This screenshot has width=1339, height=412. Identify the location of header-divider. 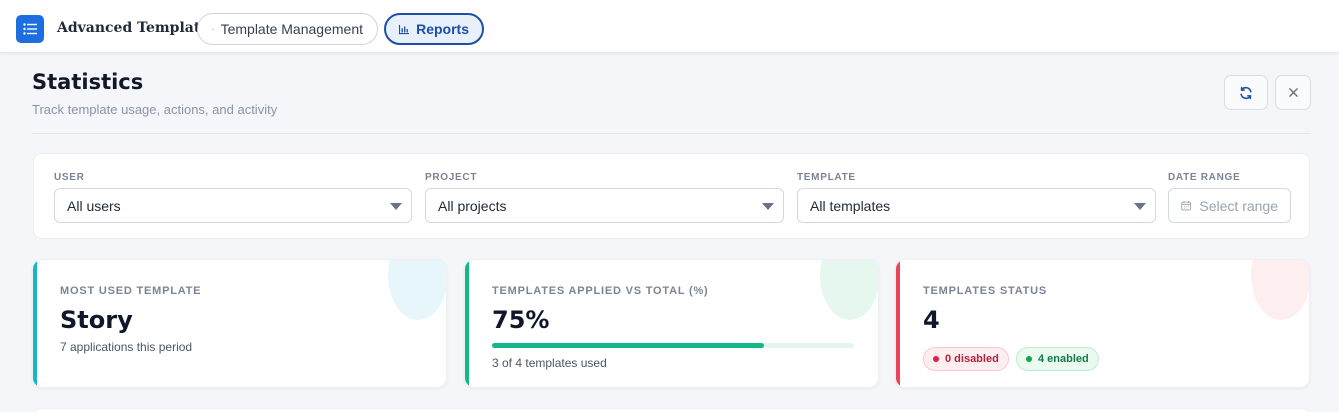
(671, 133).